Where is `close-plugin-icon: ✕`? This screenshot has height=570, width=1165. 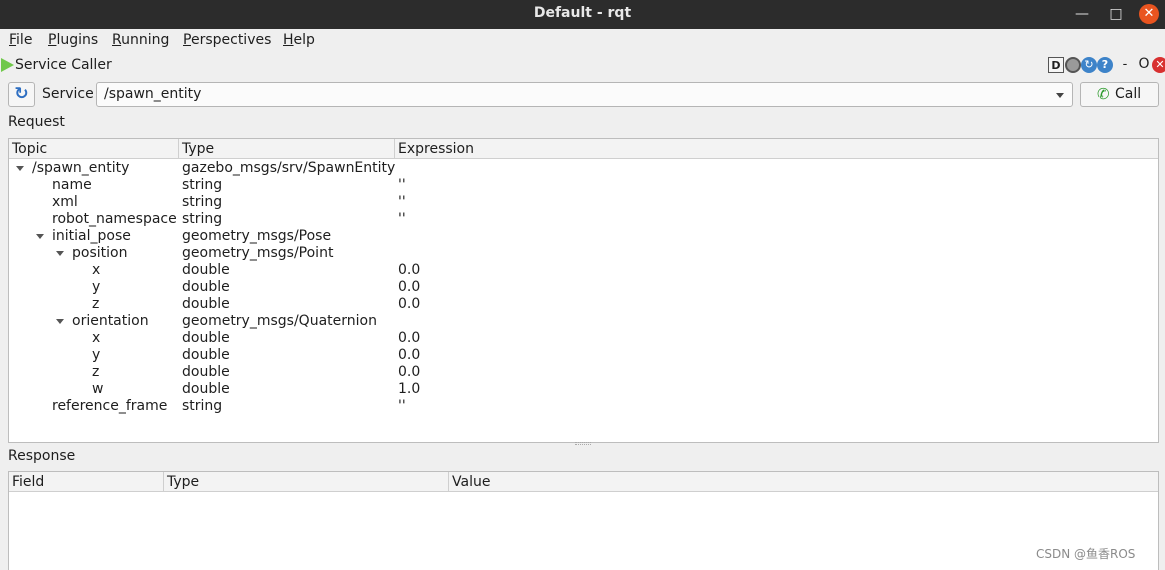 close-plugin-icon: ✕ is located at coordinates (1158, 65).